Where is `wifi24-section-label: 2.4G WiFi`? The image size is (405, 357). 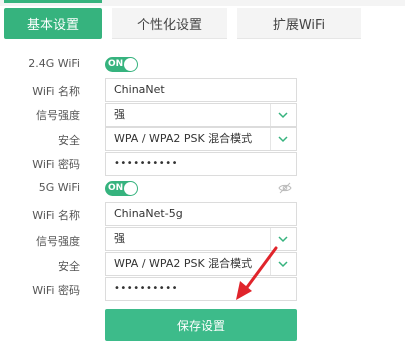 wifi24-section-label: 2.4G WiFi is located at coordinates (54, 63).